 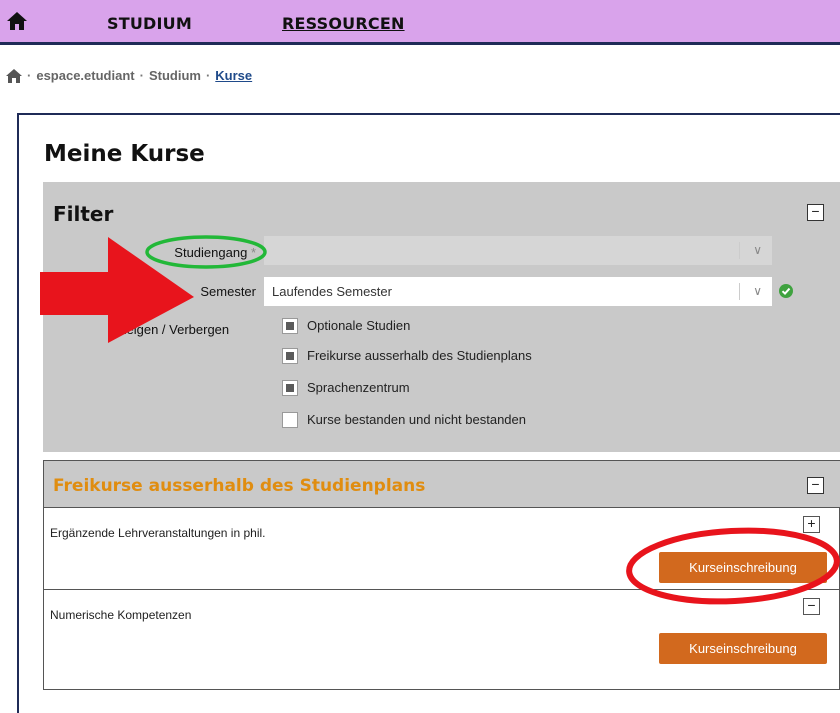 I want to click on semester-value: Laufendes Semester, so click(x=332, y=291).